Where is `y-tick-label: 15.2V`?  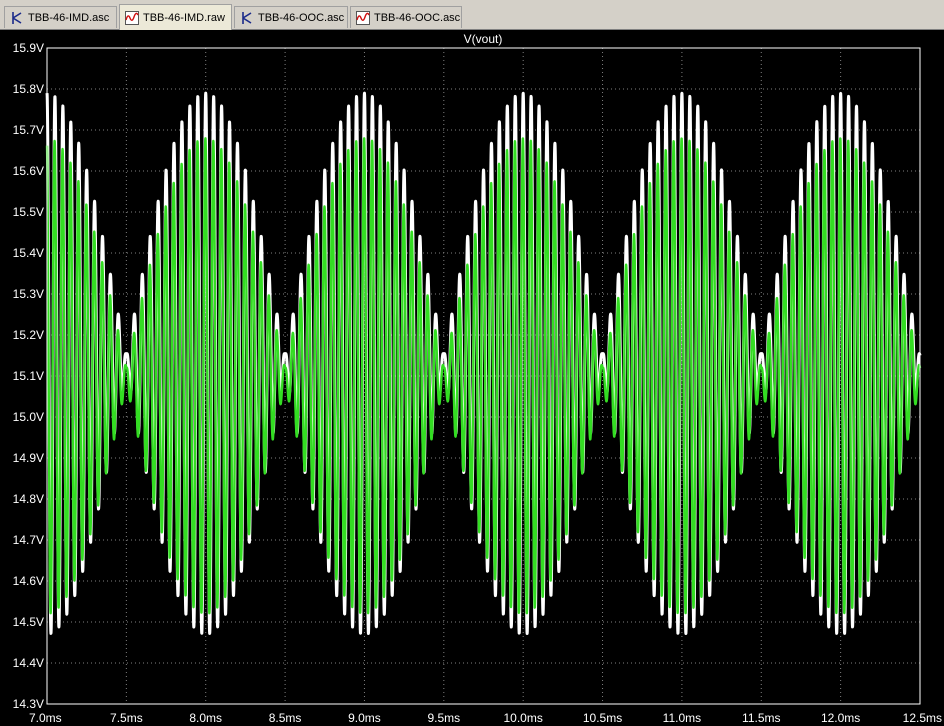 y-tick-label: 15.2V is located at coordinates (28, 335).